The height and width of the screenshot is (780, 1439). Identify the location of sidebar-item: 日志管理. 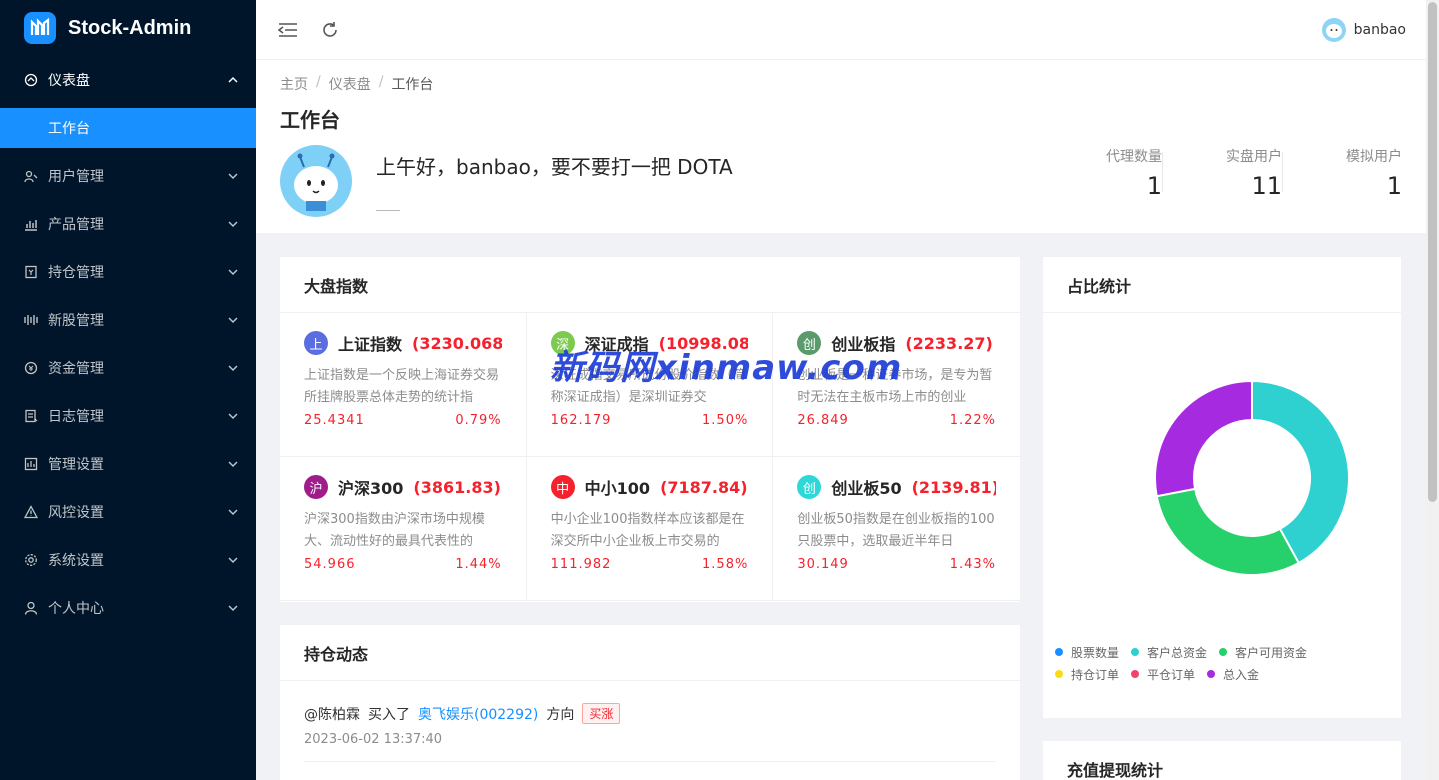
(128, 416).